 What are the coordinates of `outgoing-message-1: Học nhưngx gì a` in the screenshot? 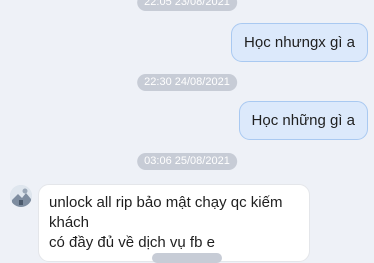 It's located at (299, 42).